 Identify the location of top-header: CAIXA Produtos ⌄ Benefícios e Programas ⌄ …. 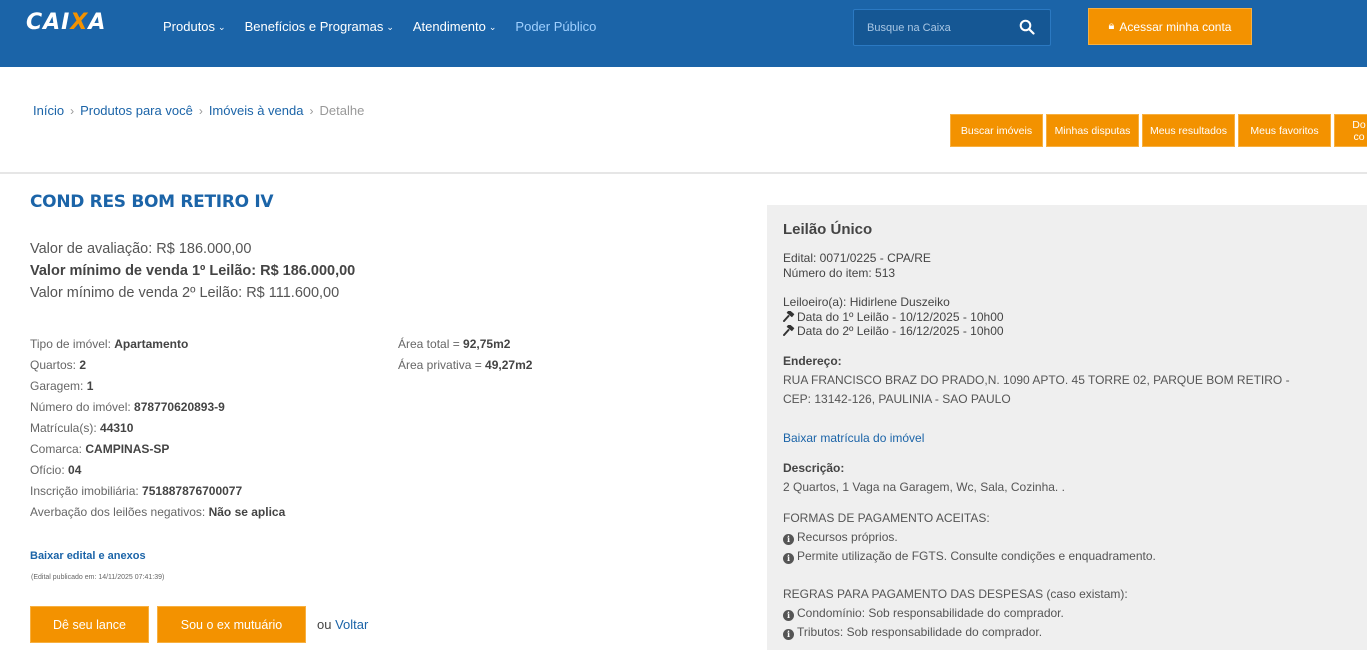
(683, 33).